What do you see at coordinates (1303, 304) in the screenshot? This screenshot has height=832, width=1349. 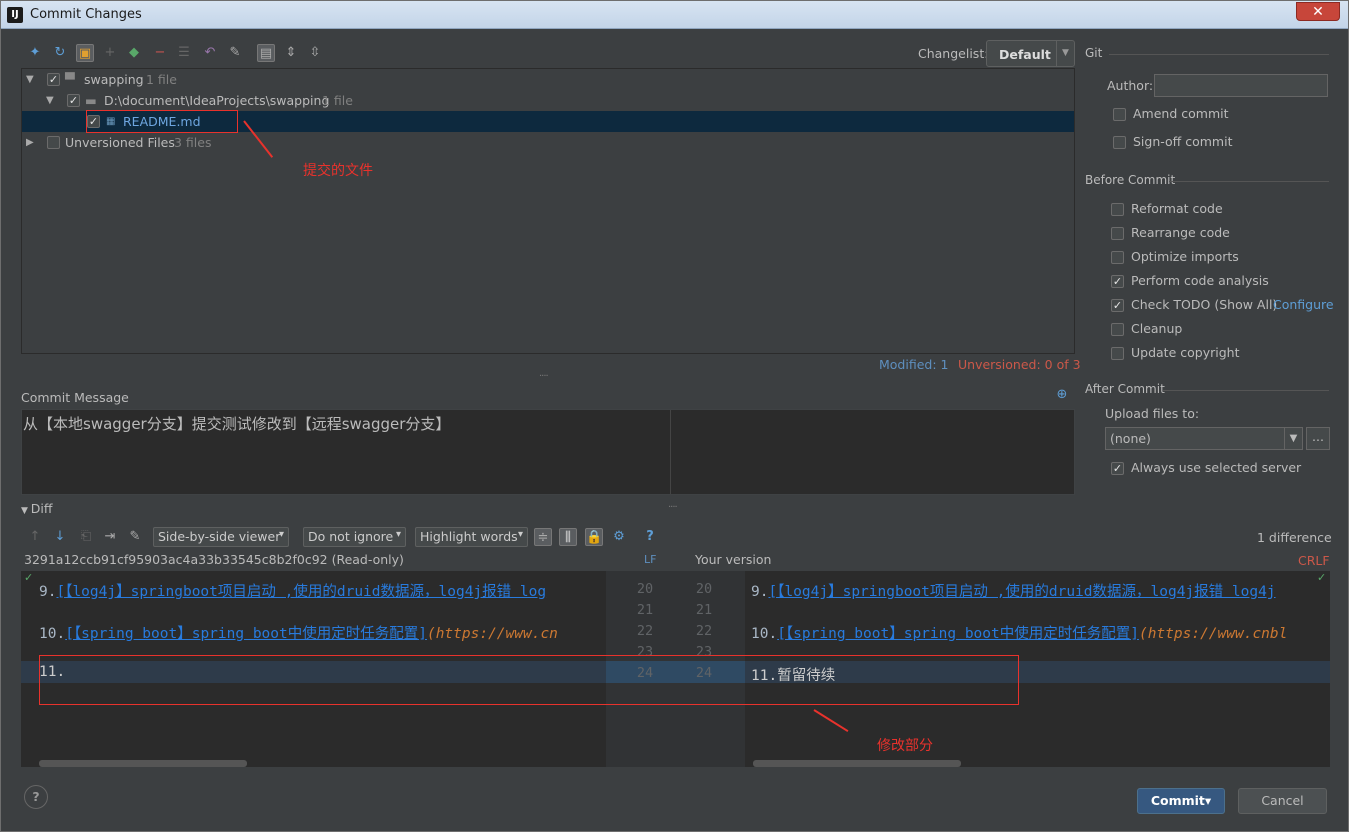 I see `configure-link: Configure` at bounding box center [1303, 304].